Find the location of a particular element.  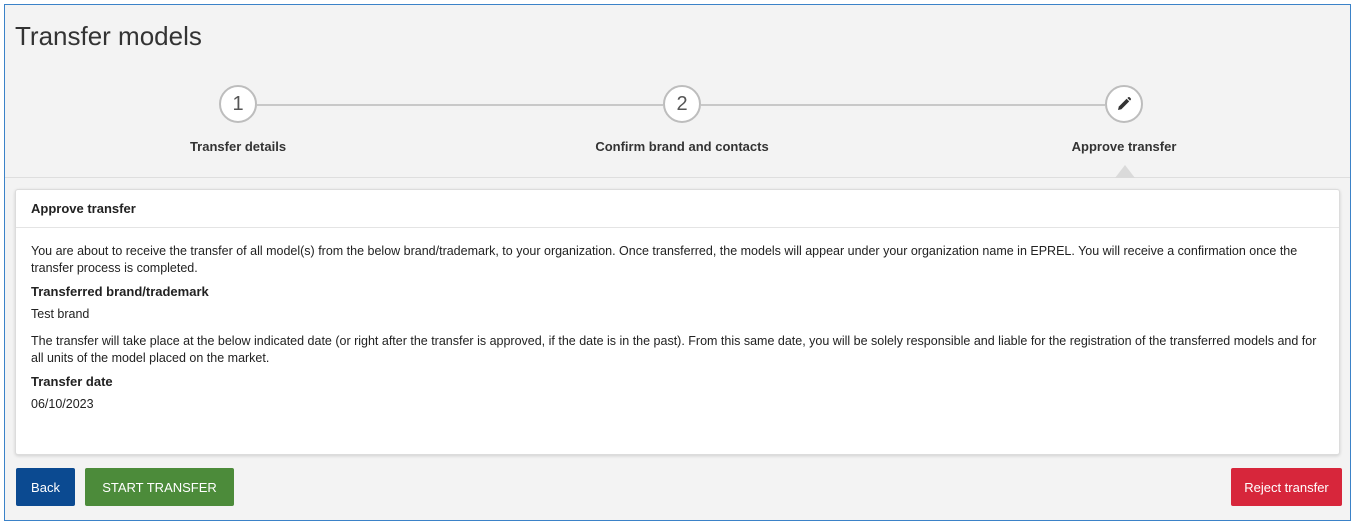

step-1-label: Transfer details is located at coordinates (238, 146).